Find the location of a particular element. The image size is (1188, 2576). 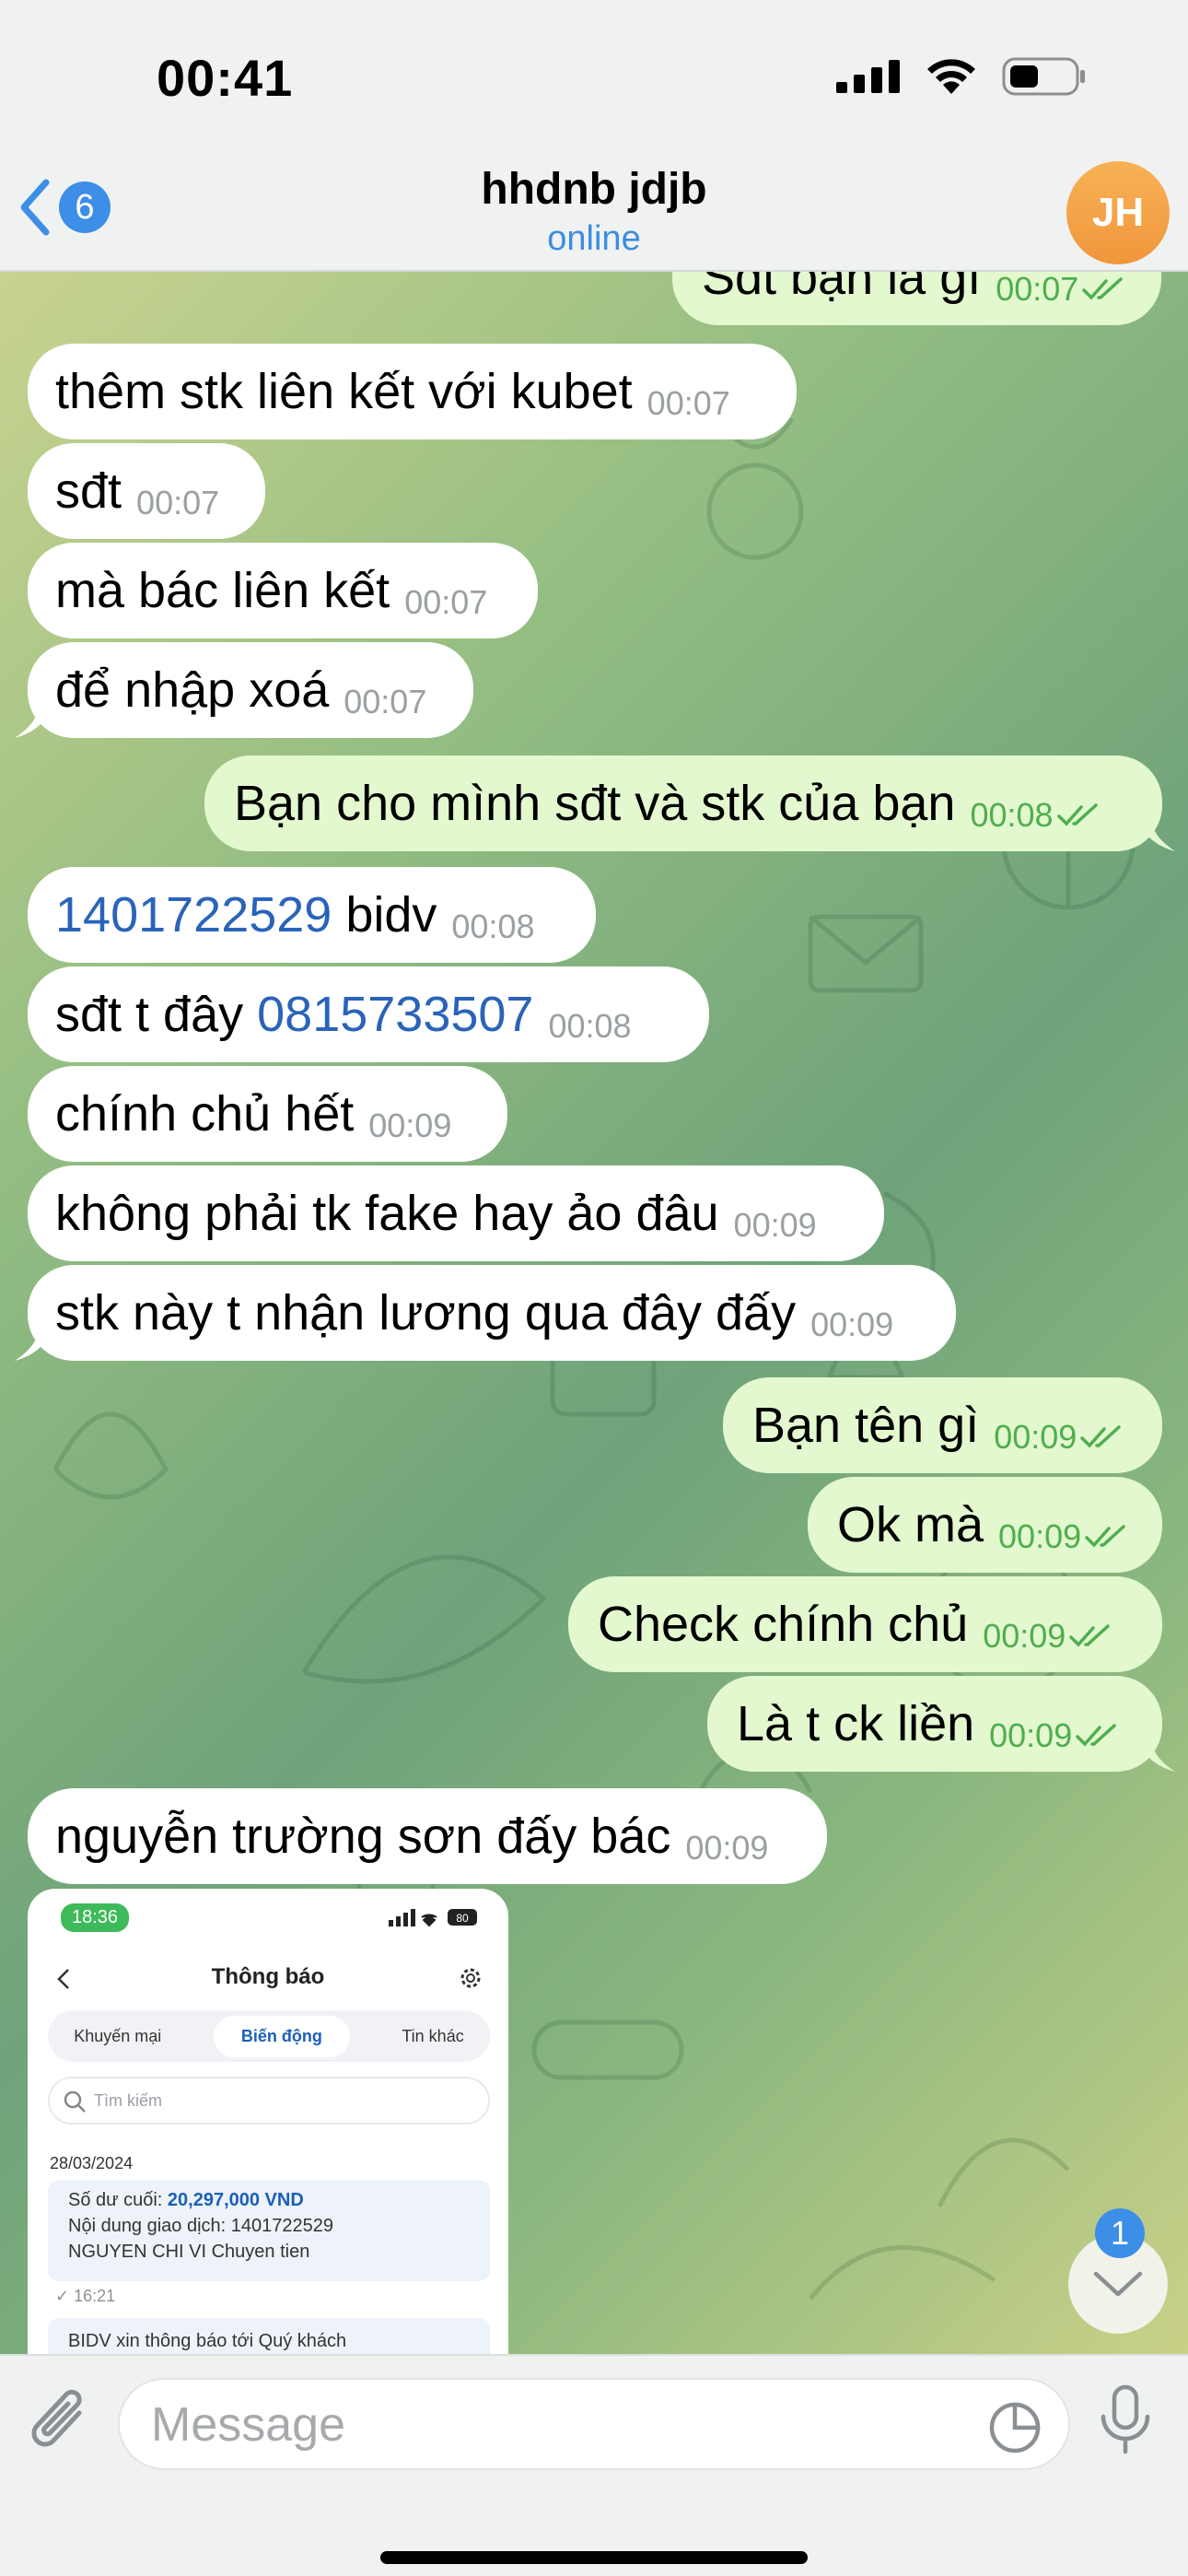

message-text: sđt is located at coordinates (88, 491).